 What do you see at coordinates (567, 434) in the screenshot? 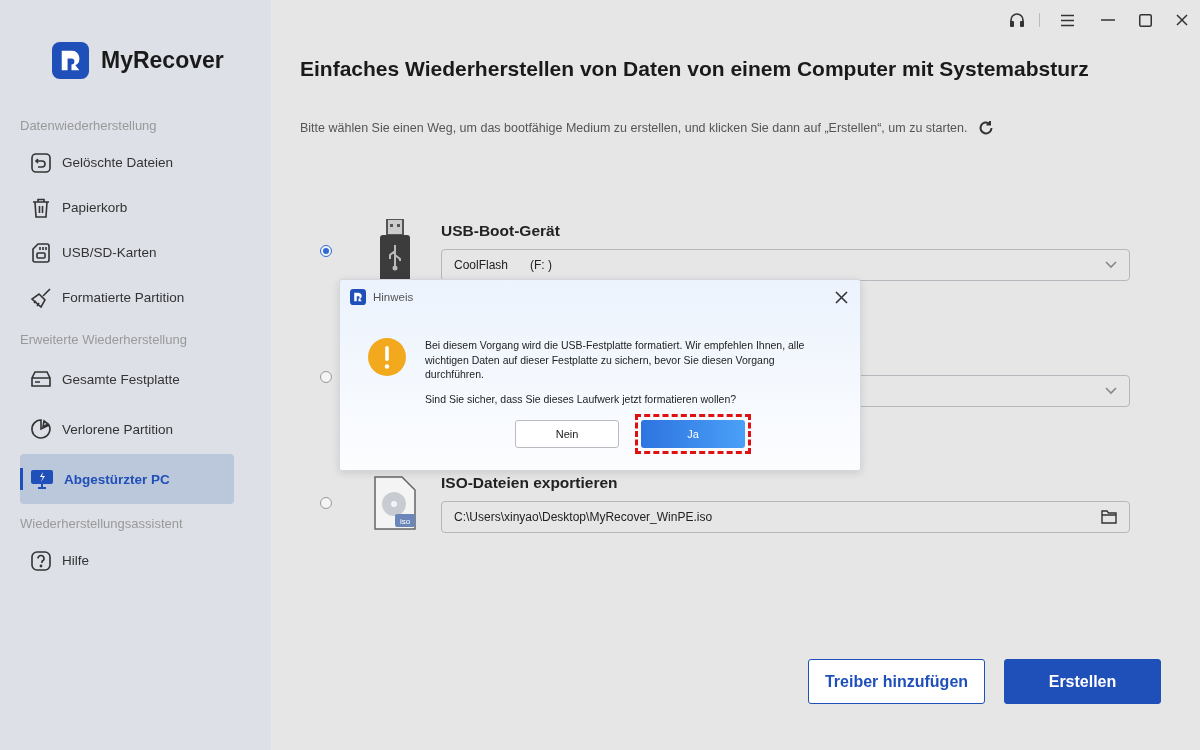
I see `cancel-button: Nein` at bounding box center [567, 434].